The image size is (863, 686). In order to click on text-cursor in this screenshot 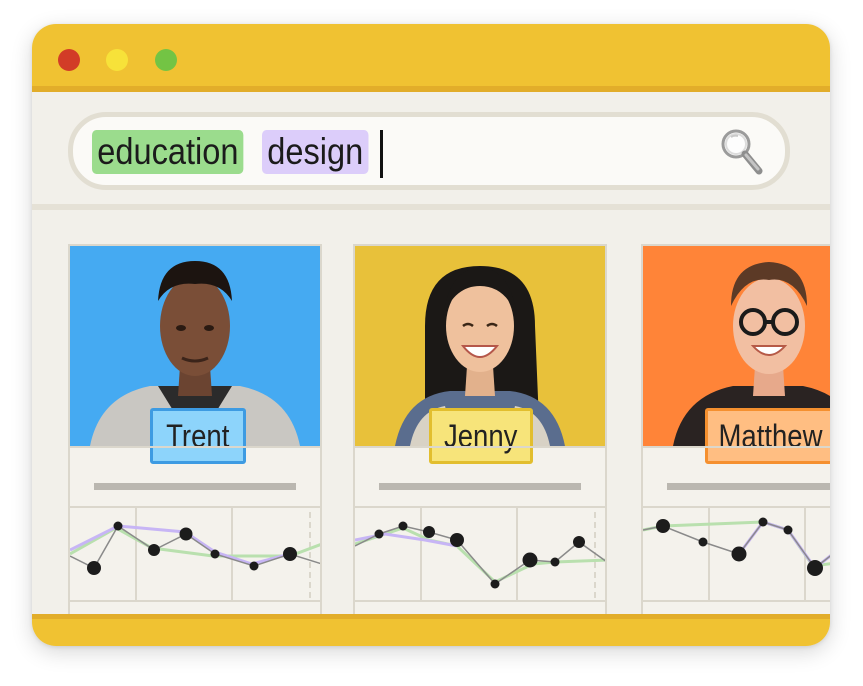, I will do `click(381, 154)`.